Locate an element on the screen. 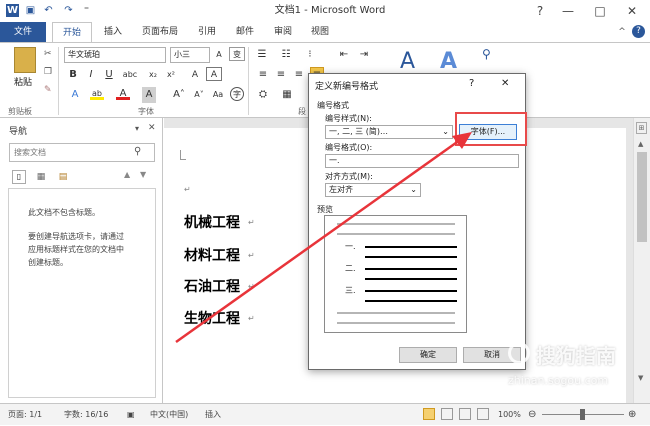  paragraph-mark: ↵ is located at coordinates (251, 286).